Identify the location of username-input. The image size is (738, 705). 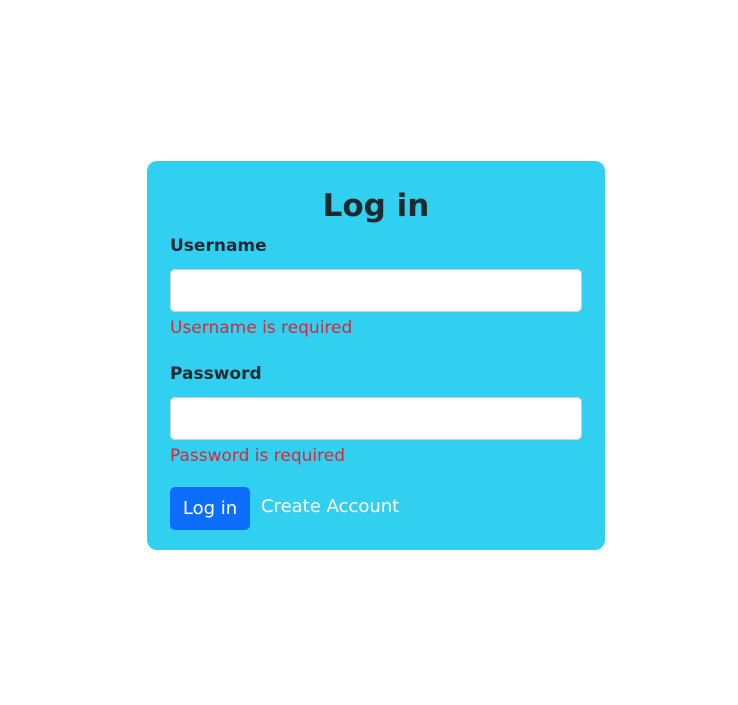
(376, 290).